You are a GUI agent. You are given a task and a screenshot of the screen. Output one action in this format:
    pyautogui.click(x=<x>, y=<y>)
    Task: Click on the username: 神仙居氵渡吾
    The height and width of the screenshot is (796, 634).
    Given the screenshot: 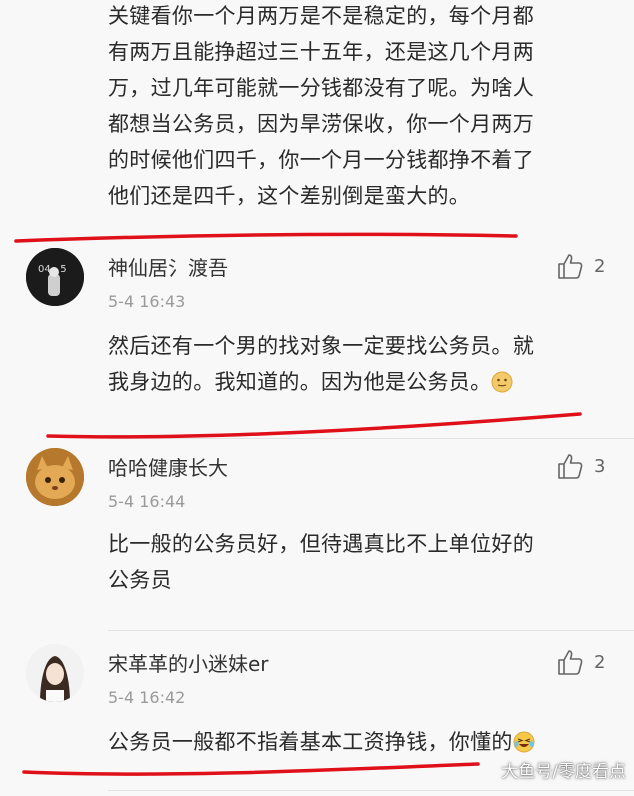 What is the action you would take?
    pyautogui.click(x=168, y=266)
    